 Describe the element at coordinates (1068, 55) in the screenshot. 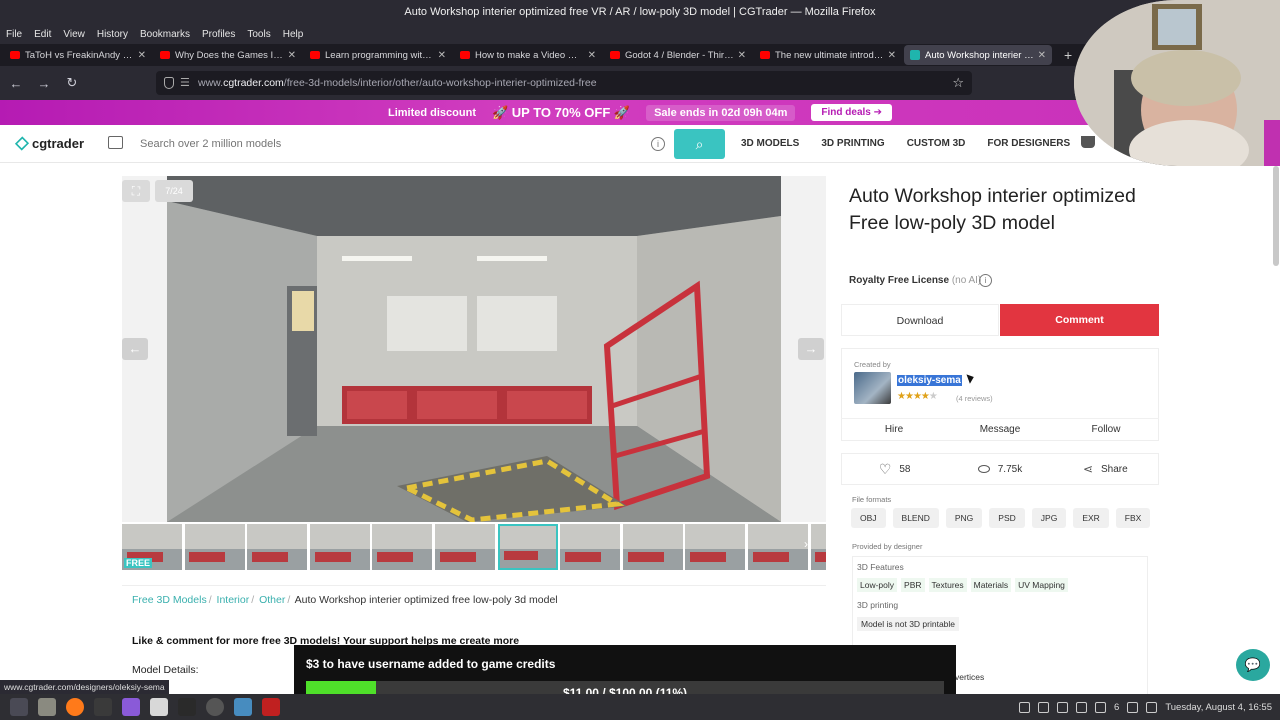

I see `new-tab-icon: +` at that location.